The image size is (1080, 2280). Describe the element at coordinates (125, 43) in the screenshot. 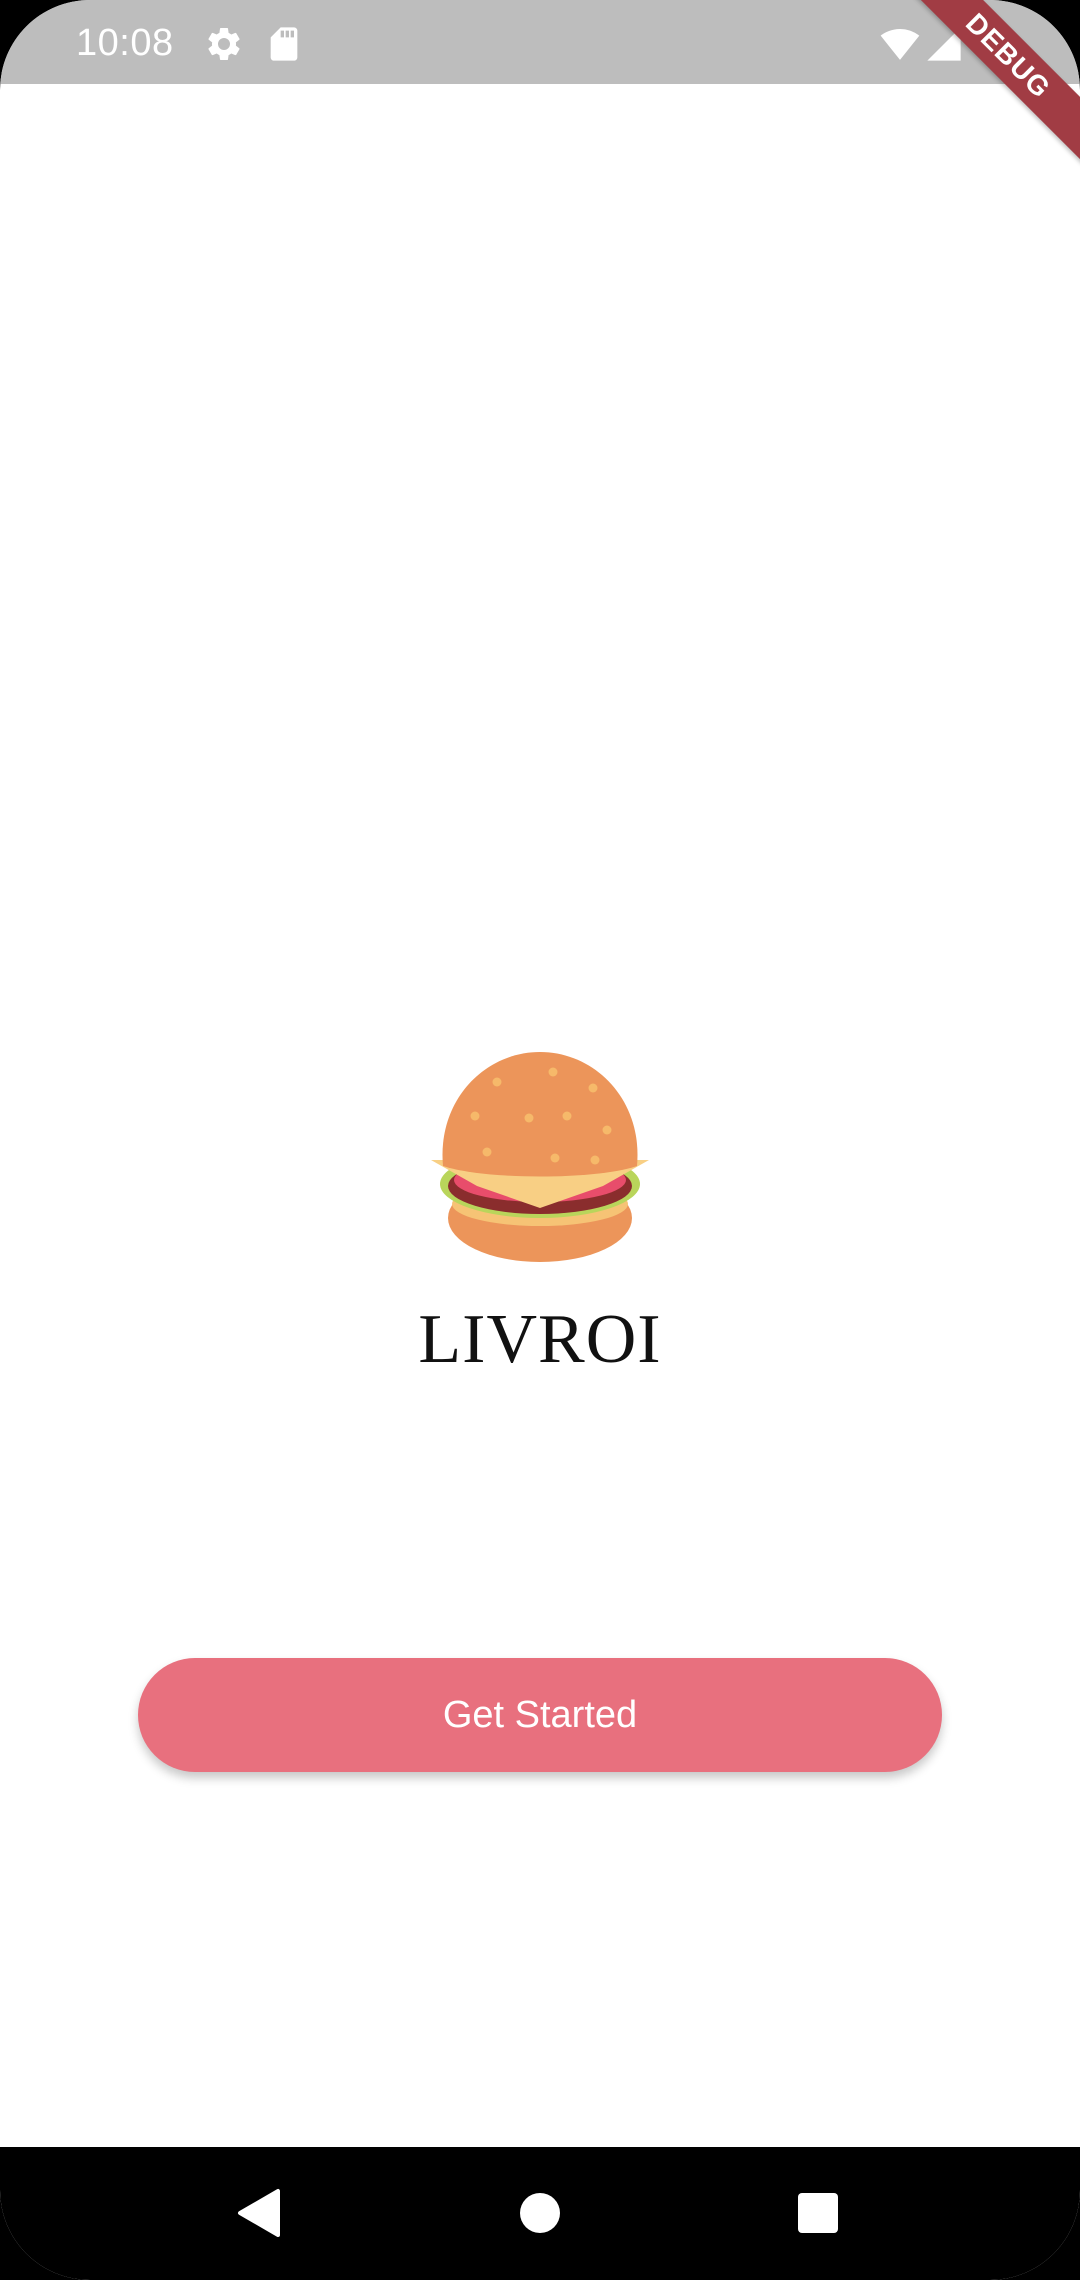

I see `status-time: 10:08` at that location.